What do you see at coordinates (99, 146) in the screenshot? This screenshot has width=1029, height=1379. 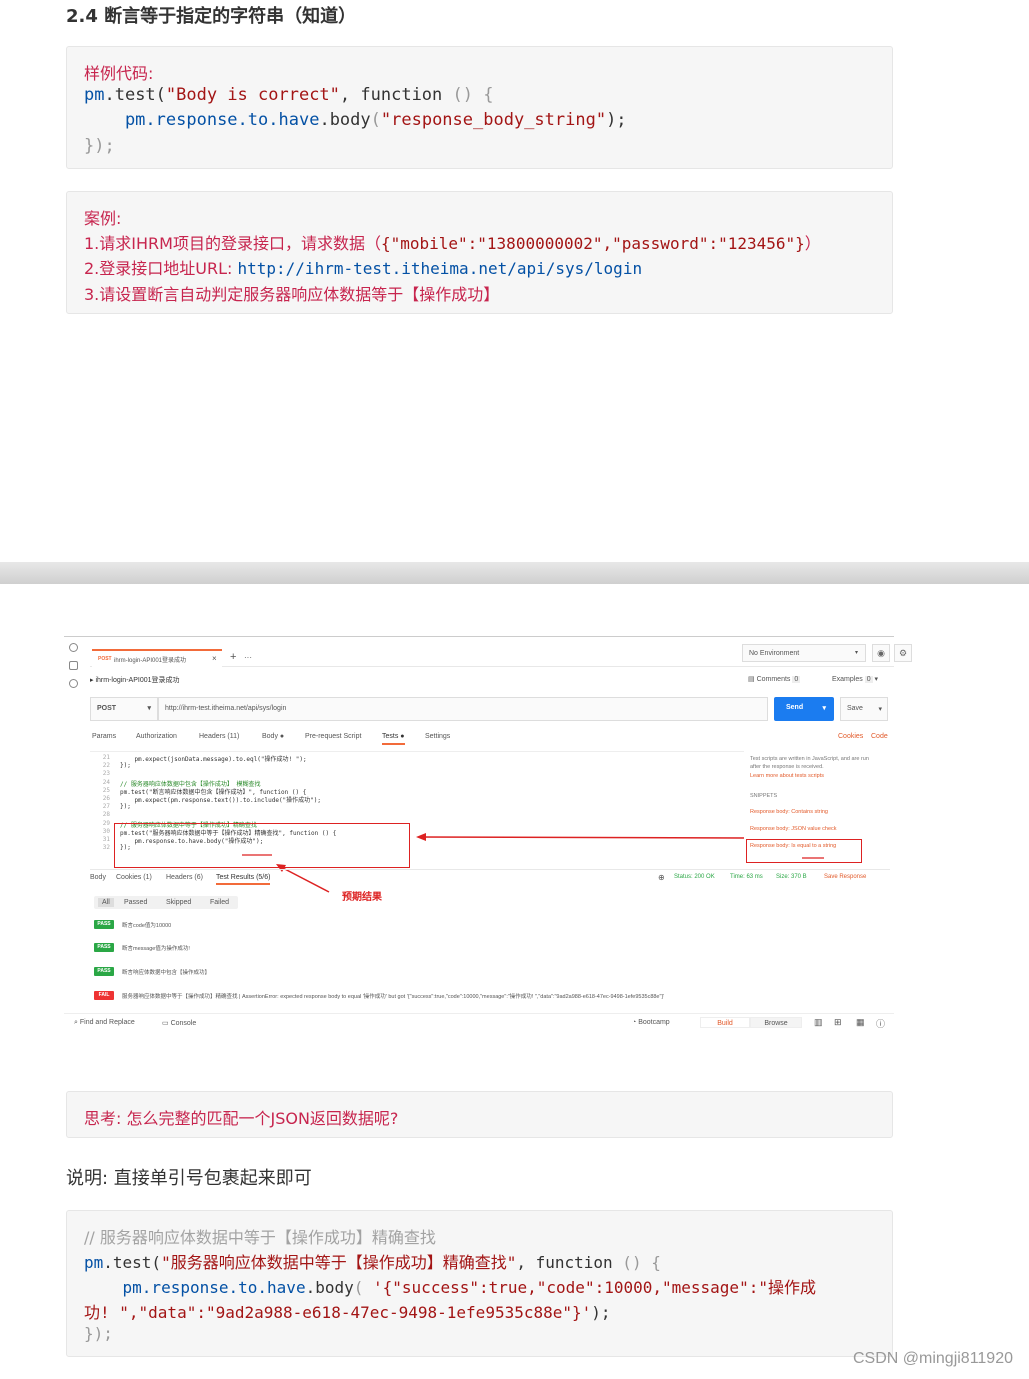 I see `sample-line-3: });` at bounding box center [99, 146].